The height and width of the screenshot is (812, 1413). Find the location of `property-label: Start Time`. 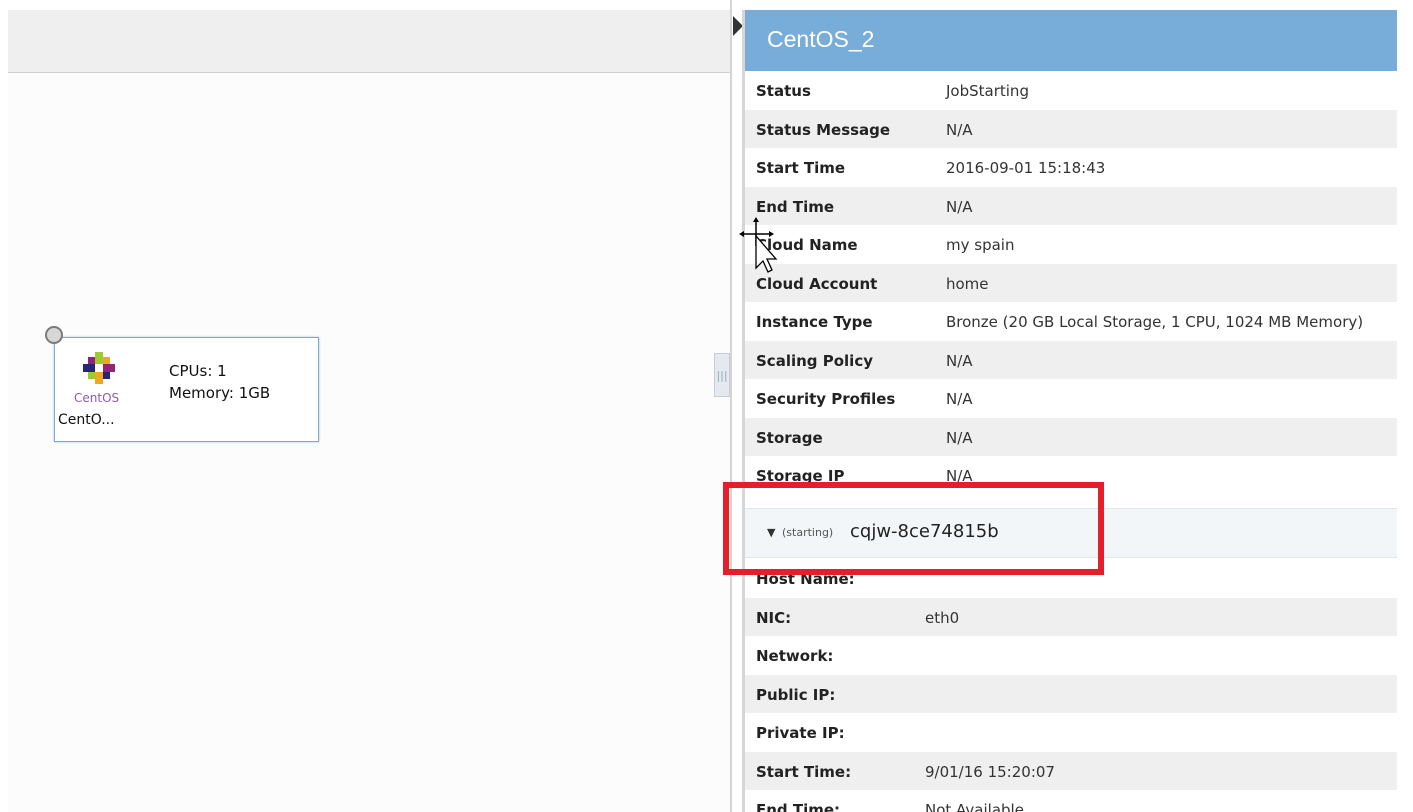

property-label: Start Time is located at coordinates (801, 168).